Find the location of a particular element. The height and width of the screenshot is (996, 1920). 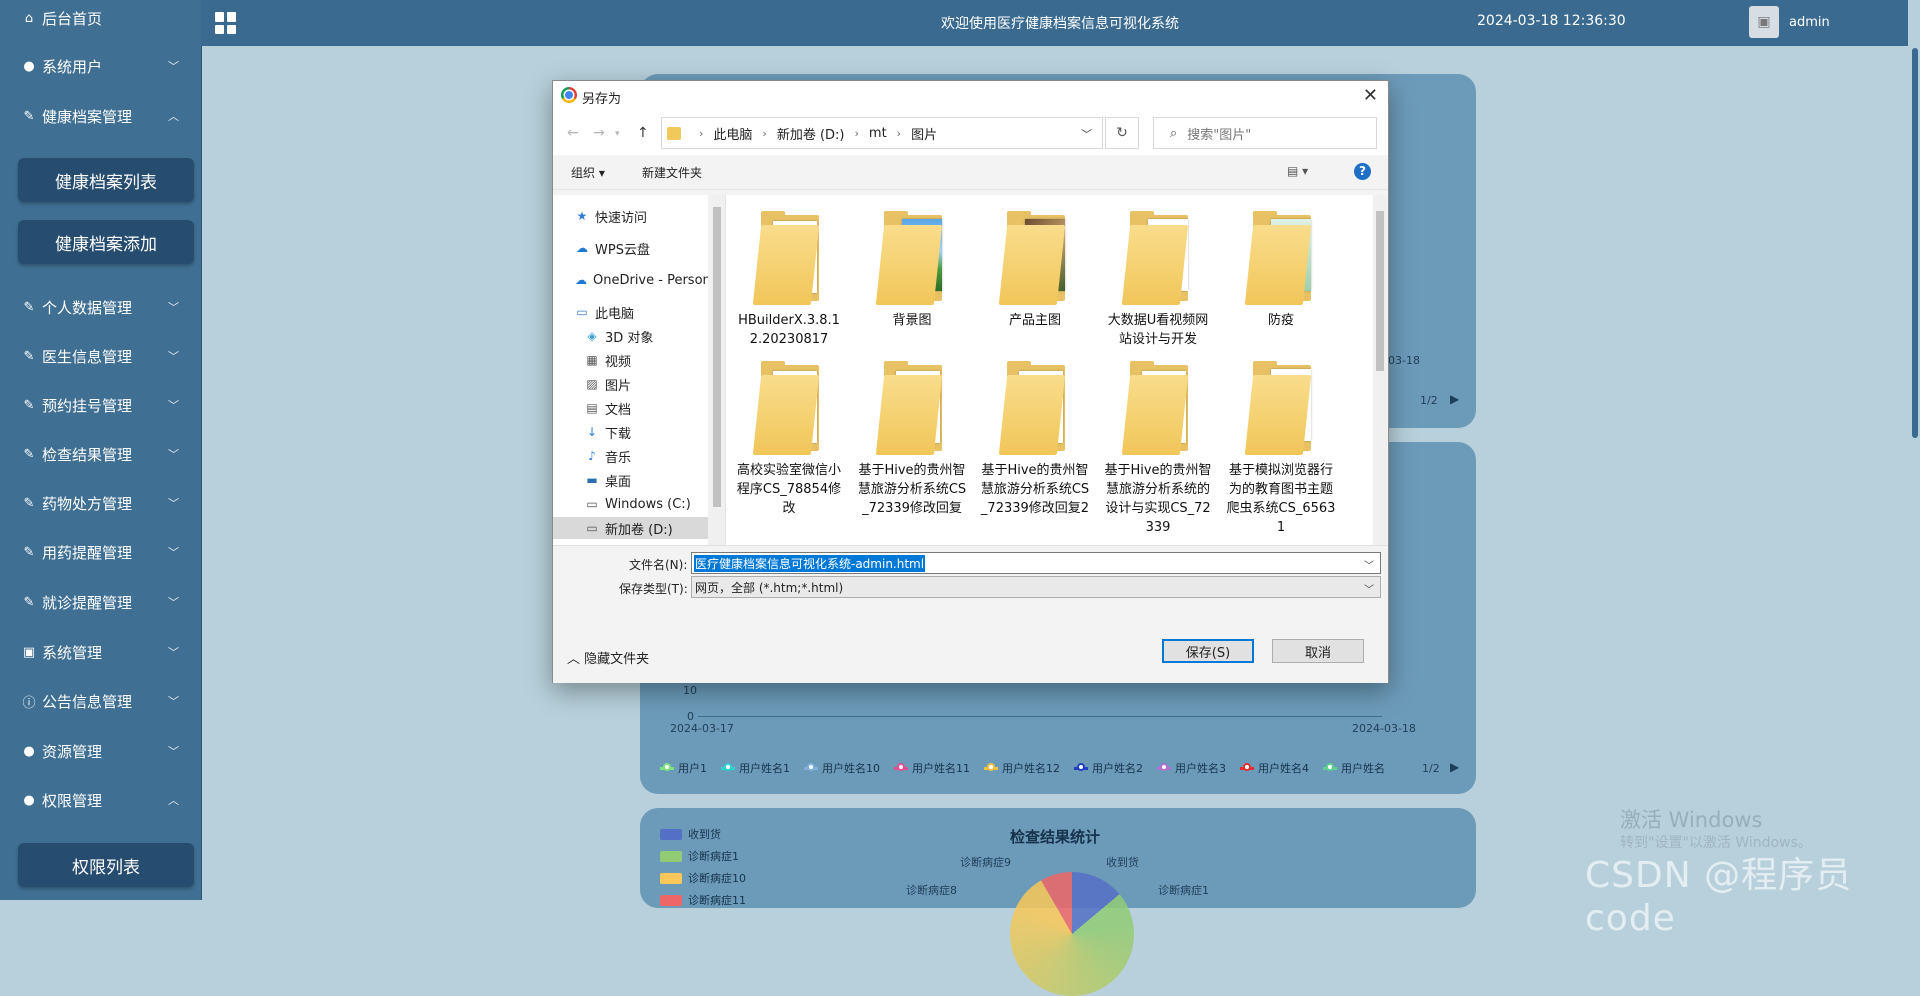

save-button: 保存(S) is located at coordinates (1208, 651).